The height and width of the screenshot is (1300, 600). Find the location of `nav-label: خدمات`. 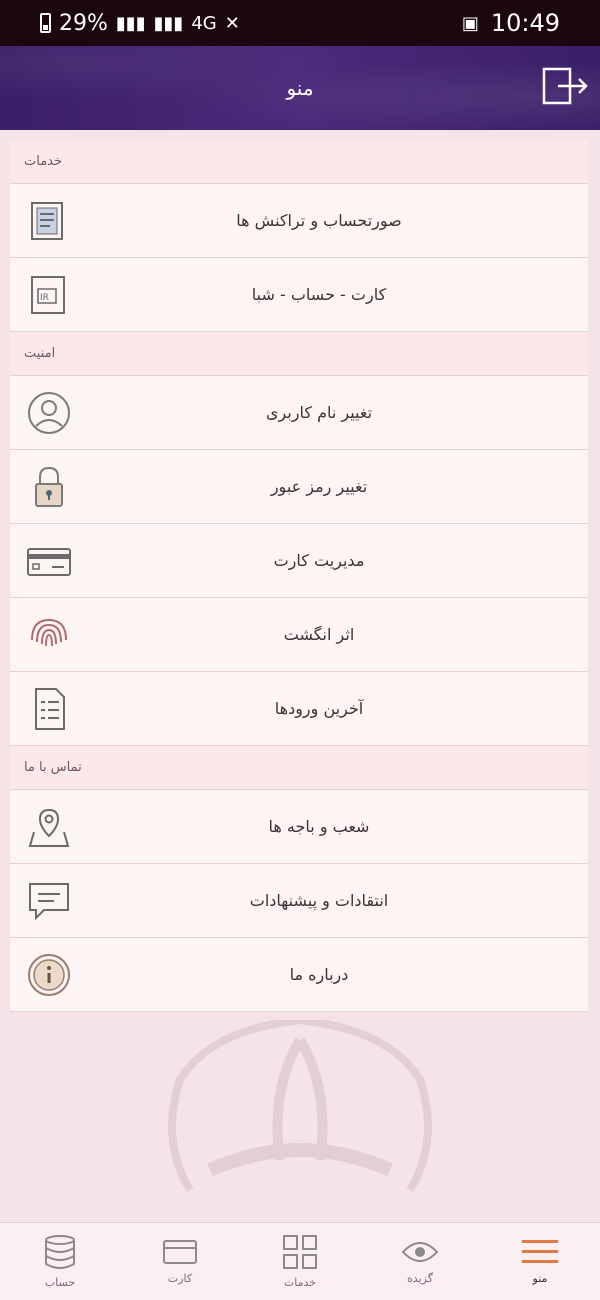

nav-label: خدمات is located at coordinates (300, 1282).